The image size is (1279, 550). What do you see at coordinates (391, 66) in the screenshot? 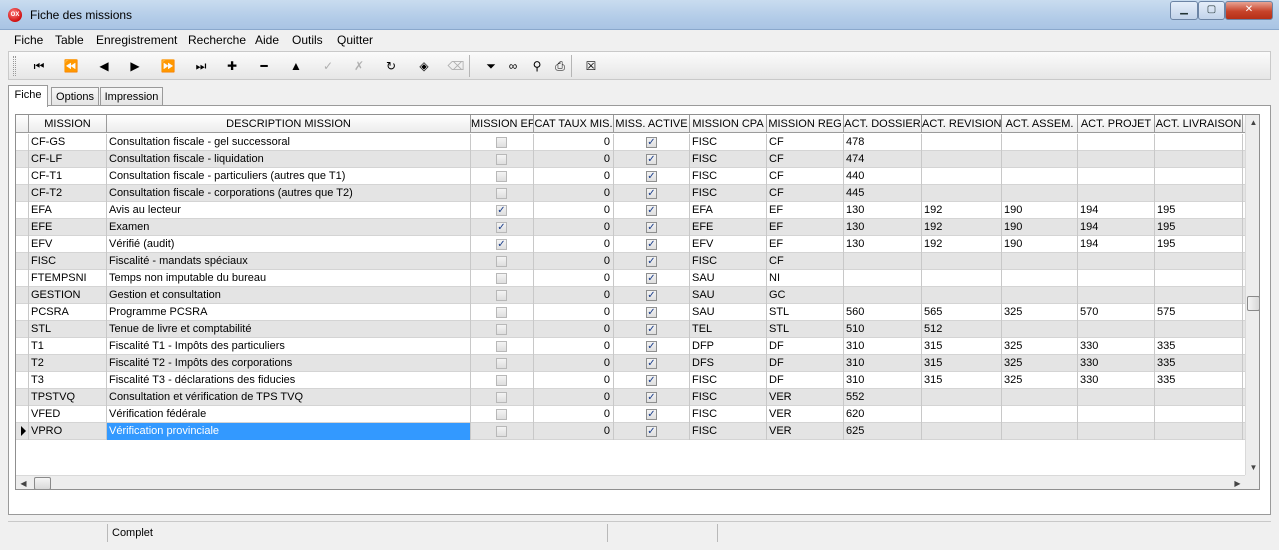
I see `refresh-icon: ↻` at bounding box center [391, 66].